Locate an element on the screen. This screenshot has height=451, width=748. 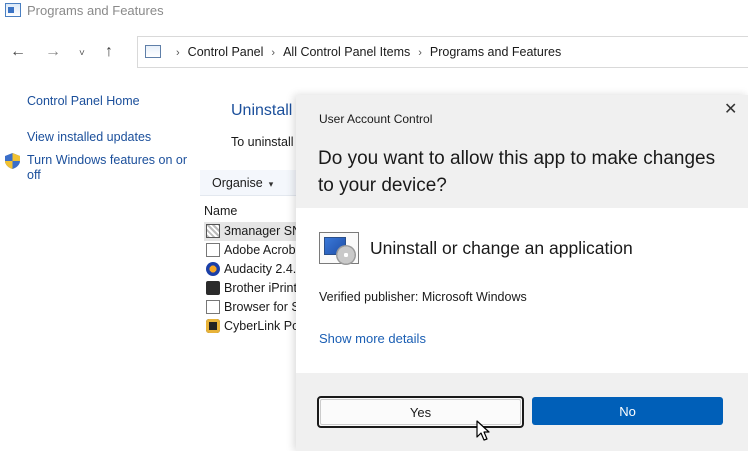
up-arrow-icon: ↑ is located at coordinates (109, 52).